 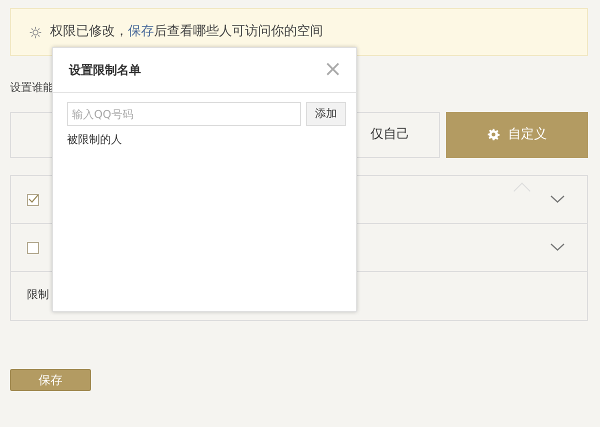 I want to click on qq-input-field: 输入QQ号码, so click(x=184, y=114).